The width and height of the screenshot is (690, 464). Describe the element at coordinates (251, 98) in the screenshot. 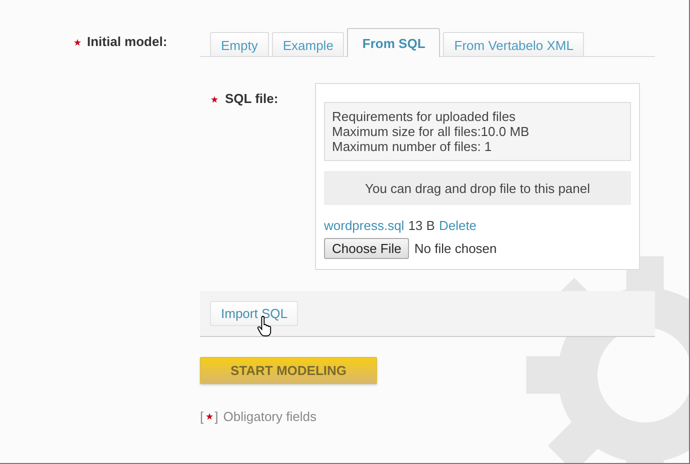

I see `field-label: SQL file:` at that location.